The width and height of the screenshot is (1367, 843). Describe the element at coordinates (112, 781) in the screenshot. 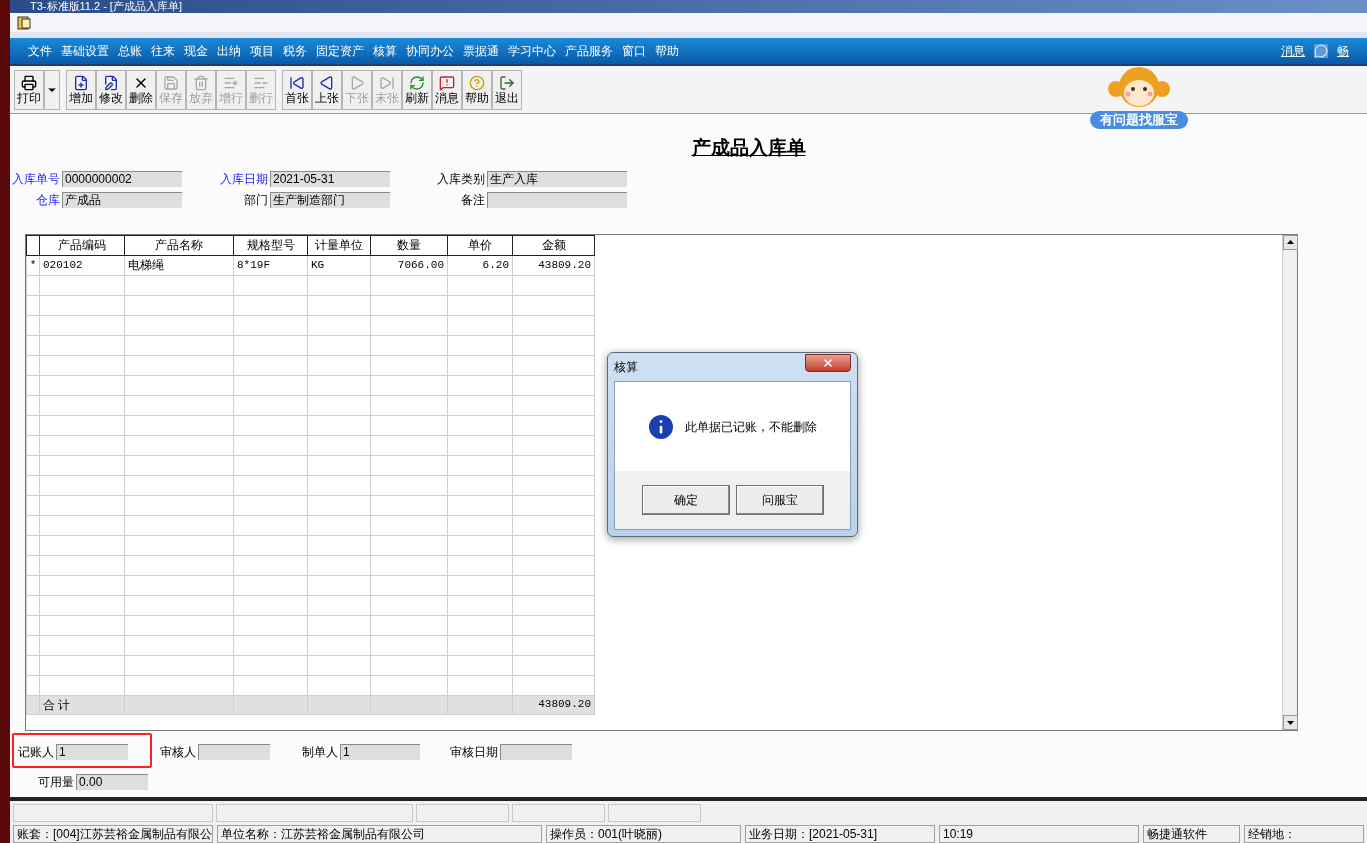

I see `input-field: 0.00` at that location.